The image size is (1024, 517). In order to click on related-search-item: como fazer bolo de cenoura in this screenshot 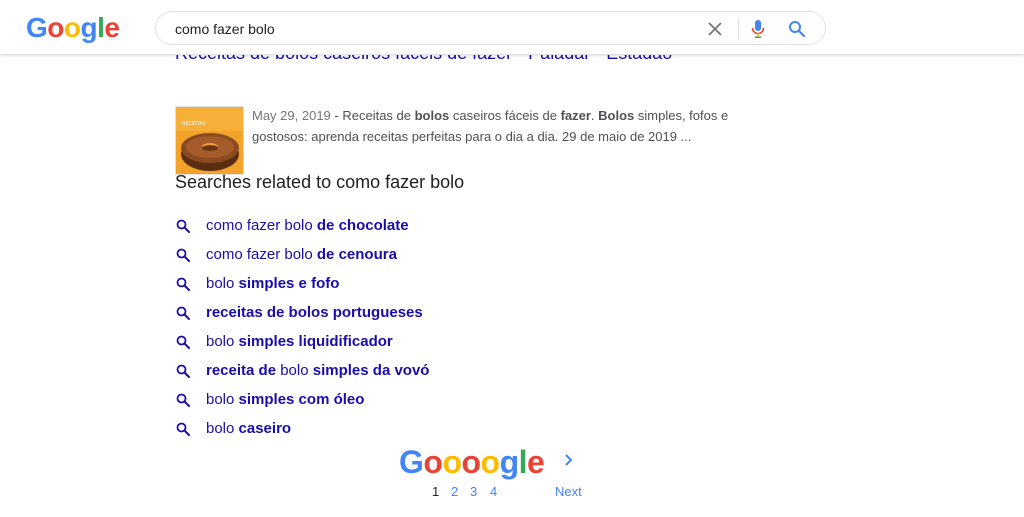, I will do `click(286, 255)`.